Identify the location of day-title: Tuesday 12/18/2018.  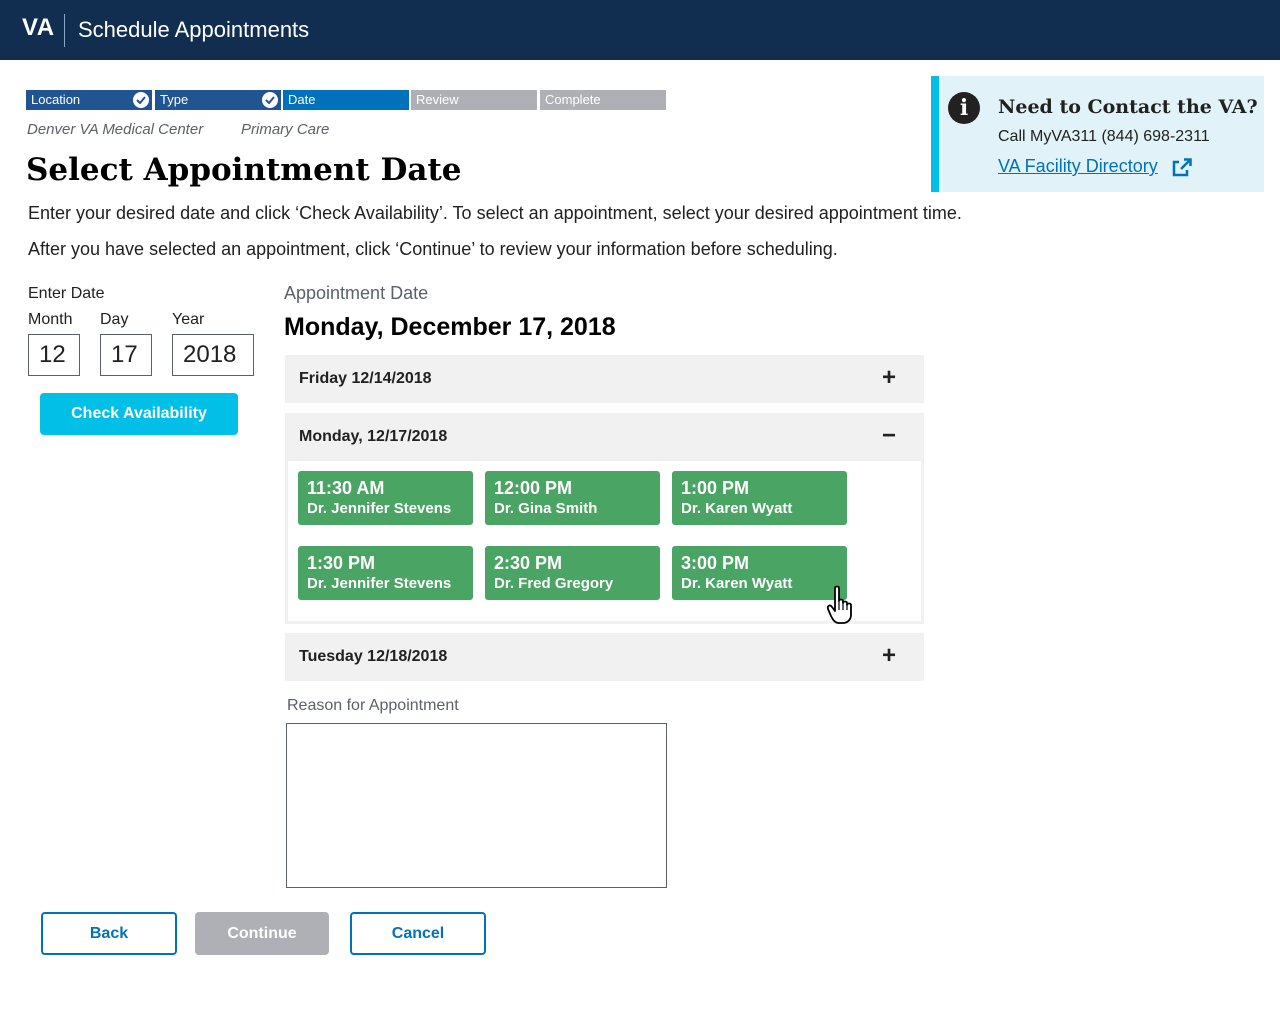
(373, 656).